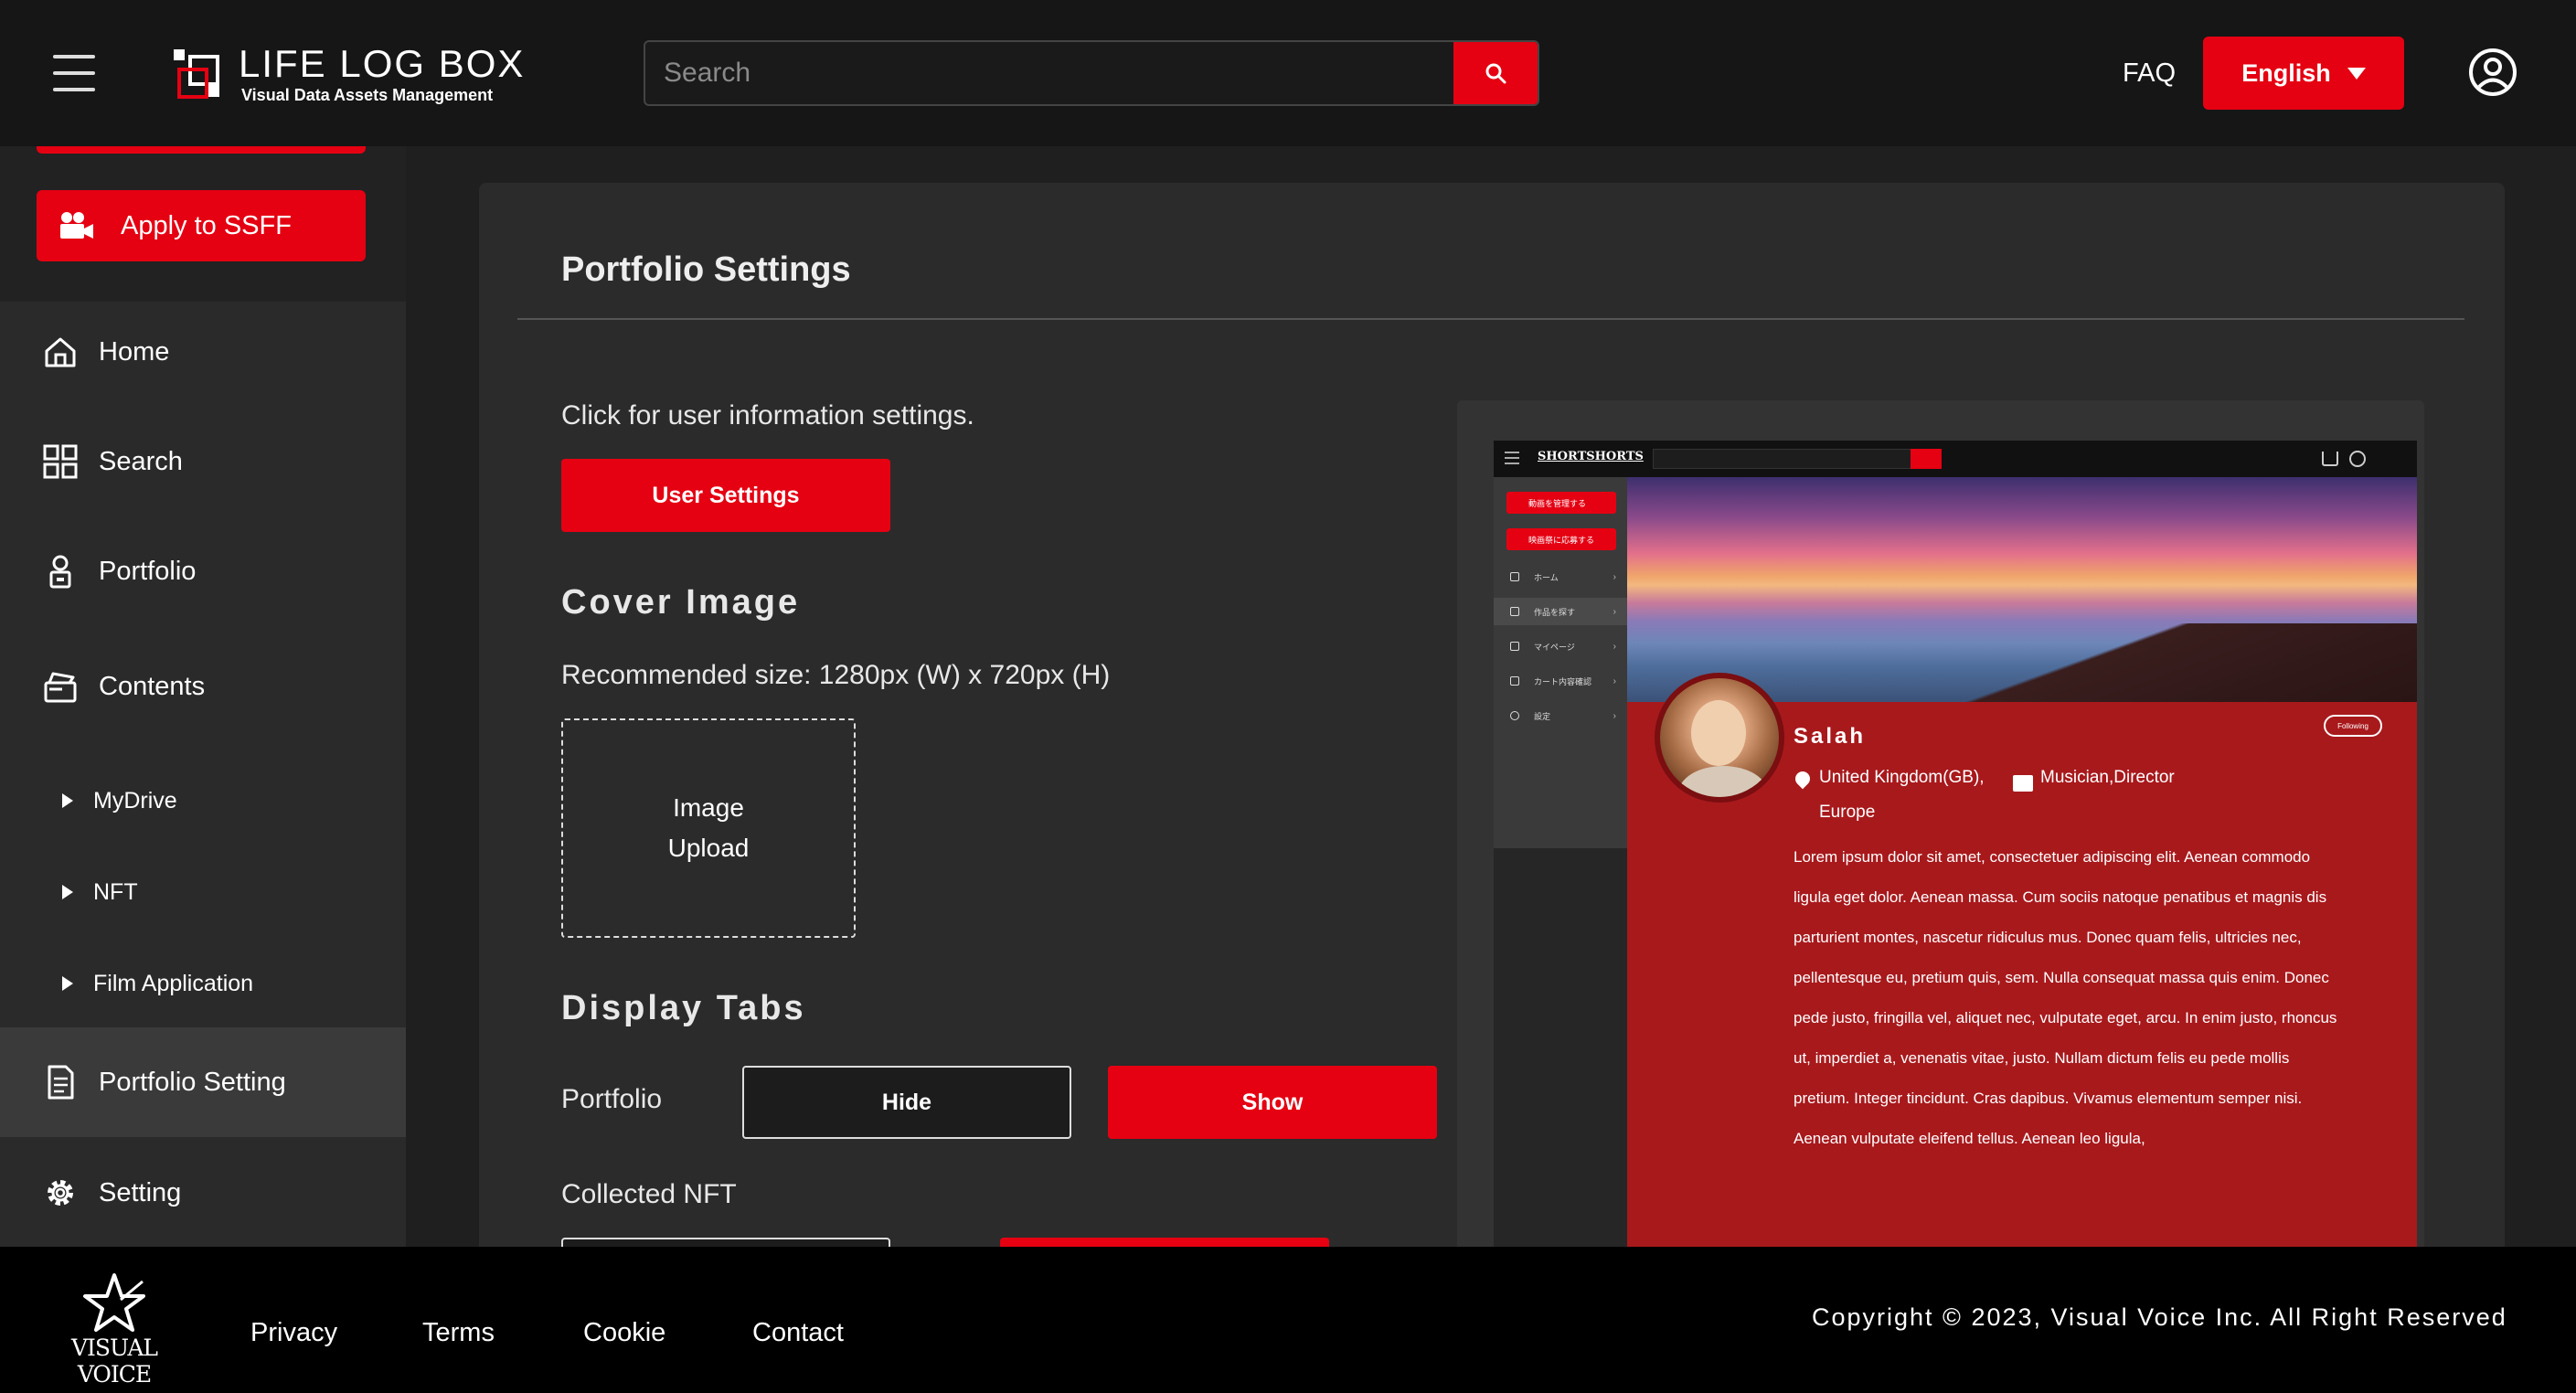  Describe the element at coordinates (60, 1193) in the screenshot. I see `gear-icon` at that location.